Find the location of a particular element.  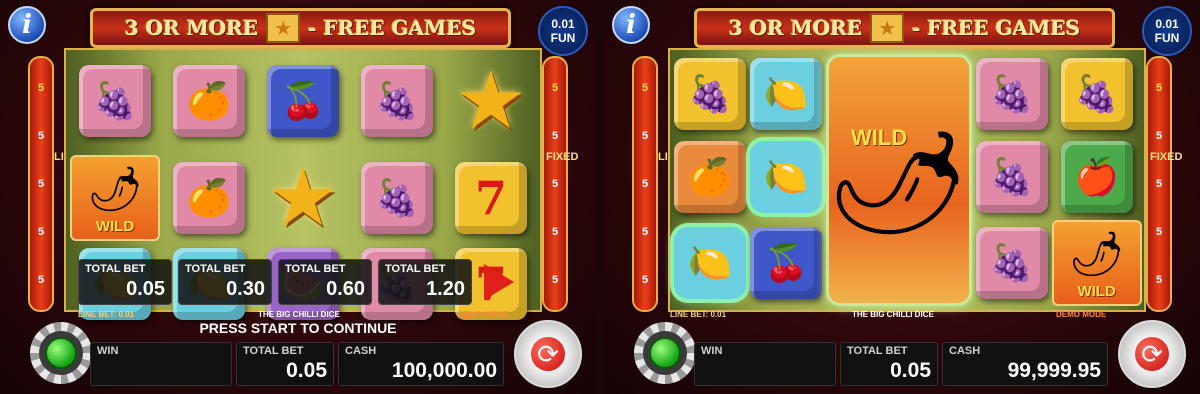

apple-symbol: 🍎 is located at coordinates (1096, 176).